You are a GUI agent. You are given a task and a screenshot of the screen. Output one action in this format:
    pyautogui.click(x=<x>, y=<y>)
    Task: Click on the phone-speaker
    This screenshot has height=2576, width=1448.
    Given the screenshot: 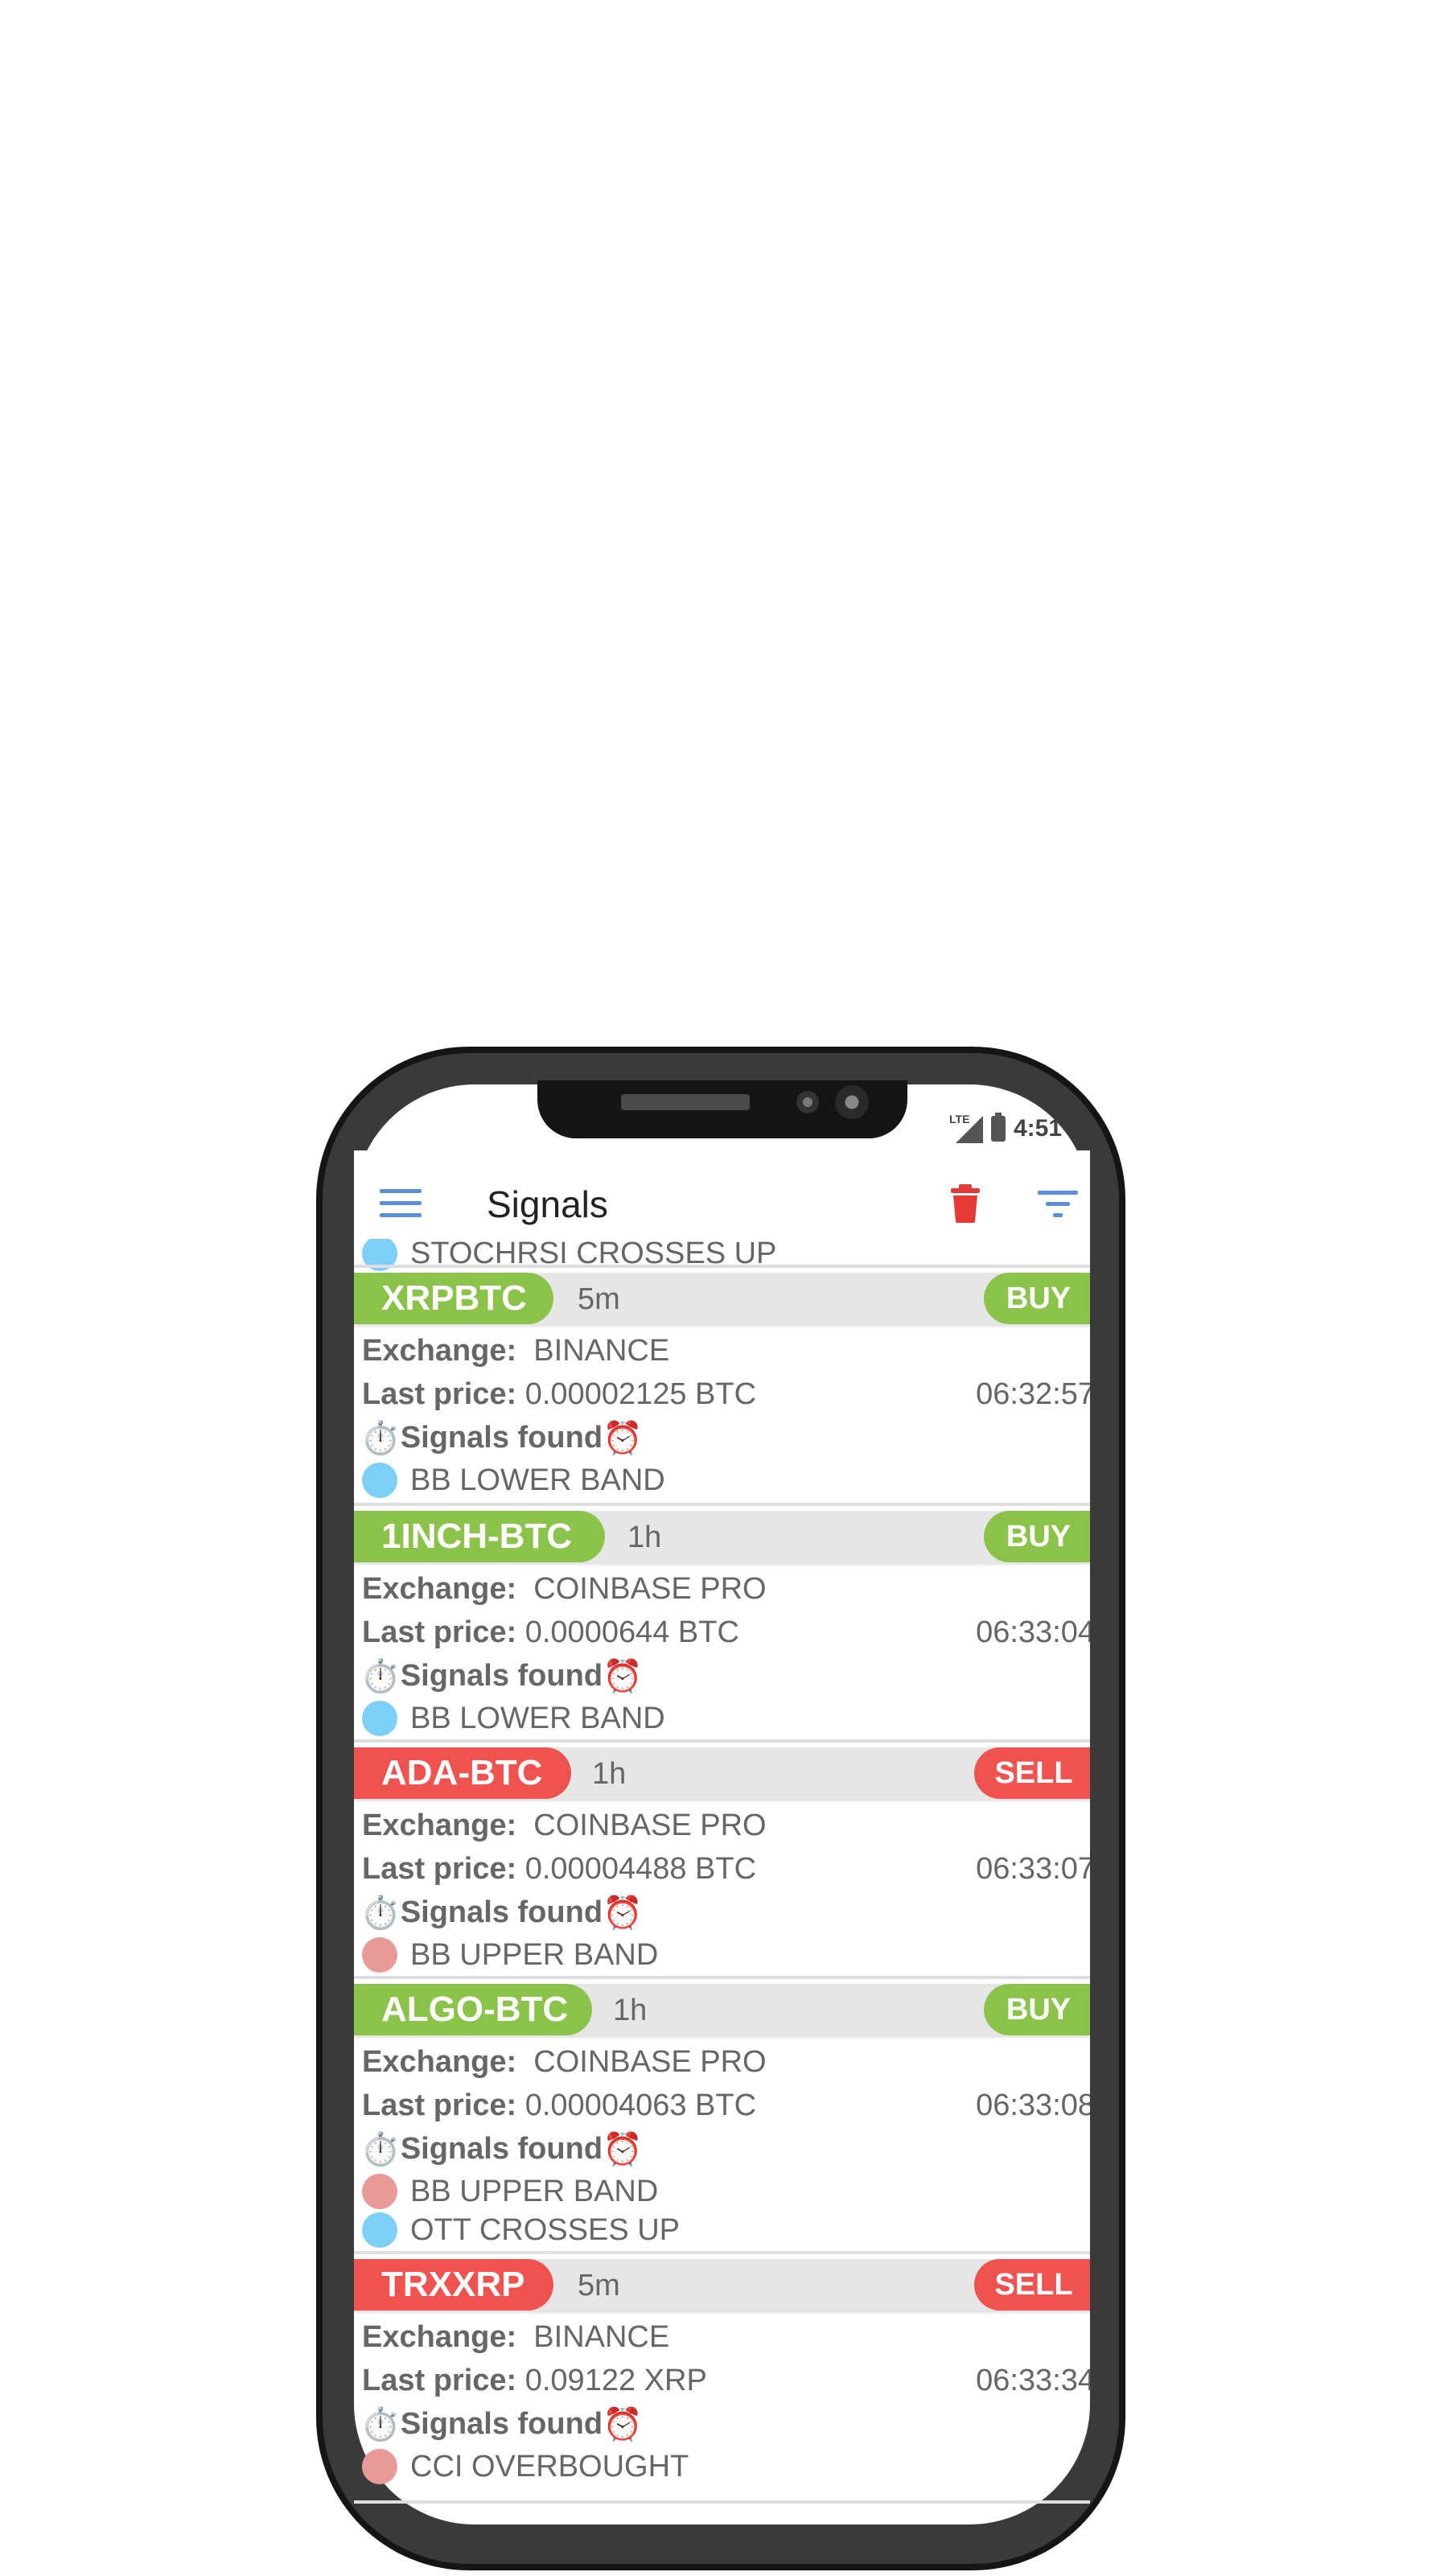 What is the action you would take?
    pyautogui.click(x=685, y=1102)
    